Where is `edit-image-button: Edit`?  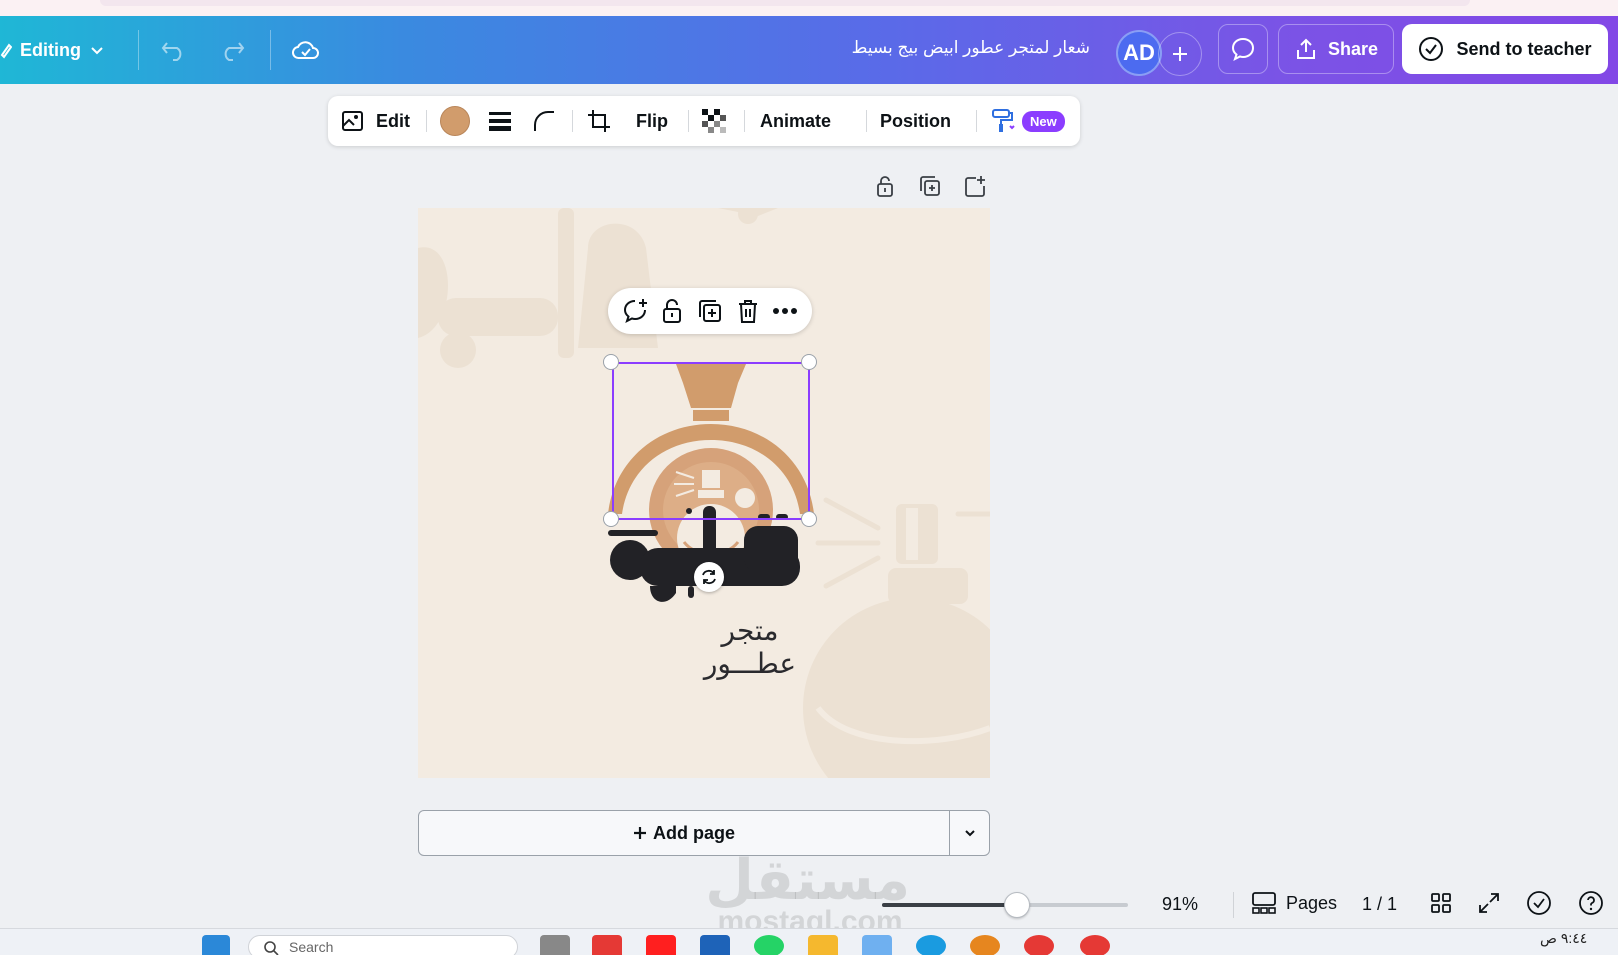
edit-image-button: Edit is located at coordinates (375, 121).